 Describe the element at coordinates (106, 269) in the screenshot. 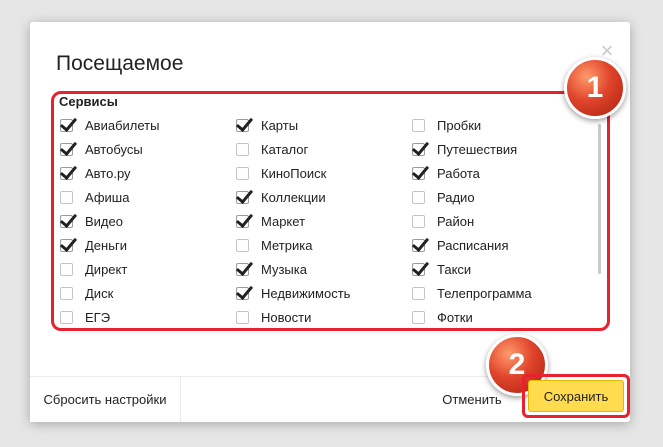

I see `service-label: Директ` at that location.